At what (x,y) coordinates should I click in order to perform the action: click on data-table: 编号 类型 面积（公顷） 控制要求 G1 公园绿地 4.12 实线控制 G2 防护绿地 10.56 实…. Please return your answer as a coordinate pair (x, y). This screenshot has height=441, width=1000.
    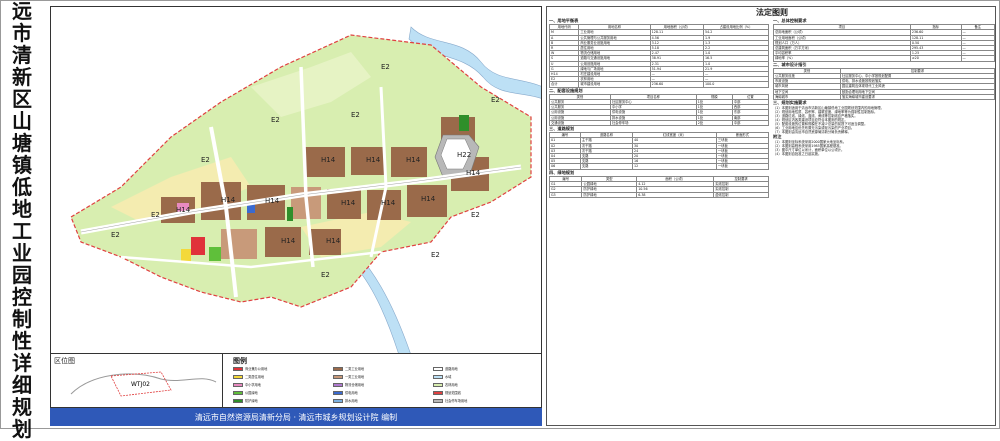
    Looking at the image, I should click on (658, 186).